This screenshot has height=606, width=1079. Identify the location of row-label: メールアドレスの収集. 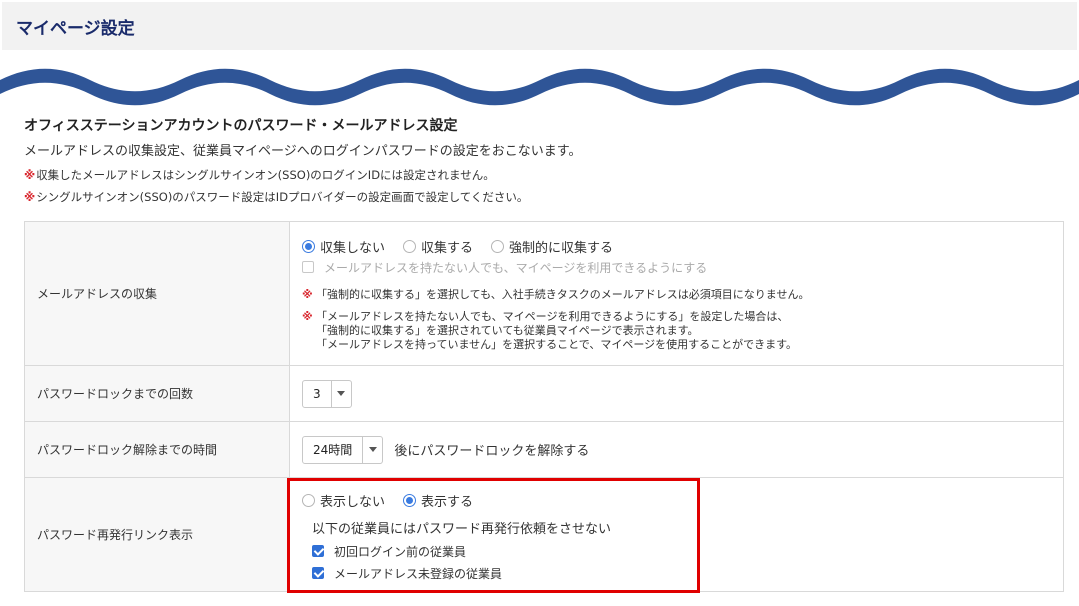
(157, 293).